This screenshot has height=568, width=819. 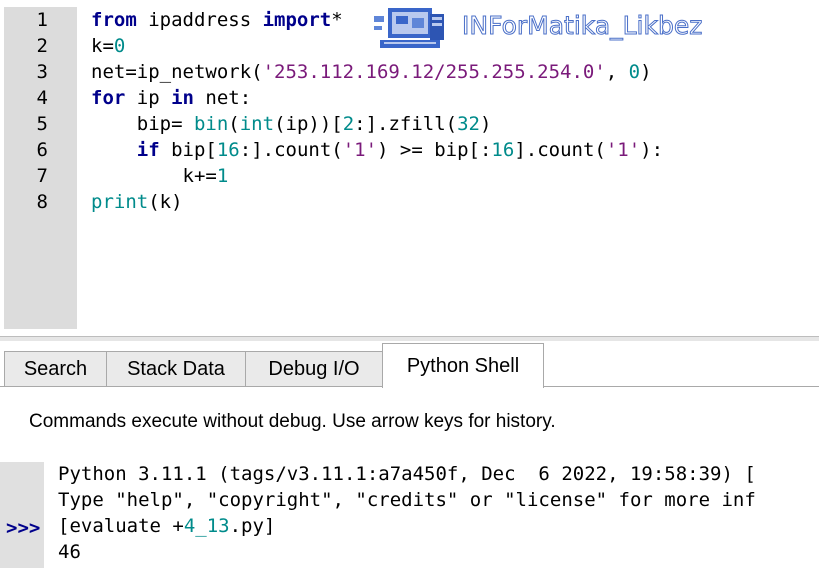 I want to click on line-number: 2, so click(x=42, y=46).